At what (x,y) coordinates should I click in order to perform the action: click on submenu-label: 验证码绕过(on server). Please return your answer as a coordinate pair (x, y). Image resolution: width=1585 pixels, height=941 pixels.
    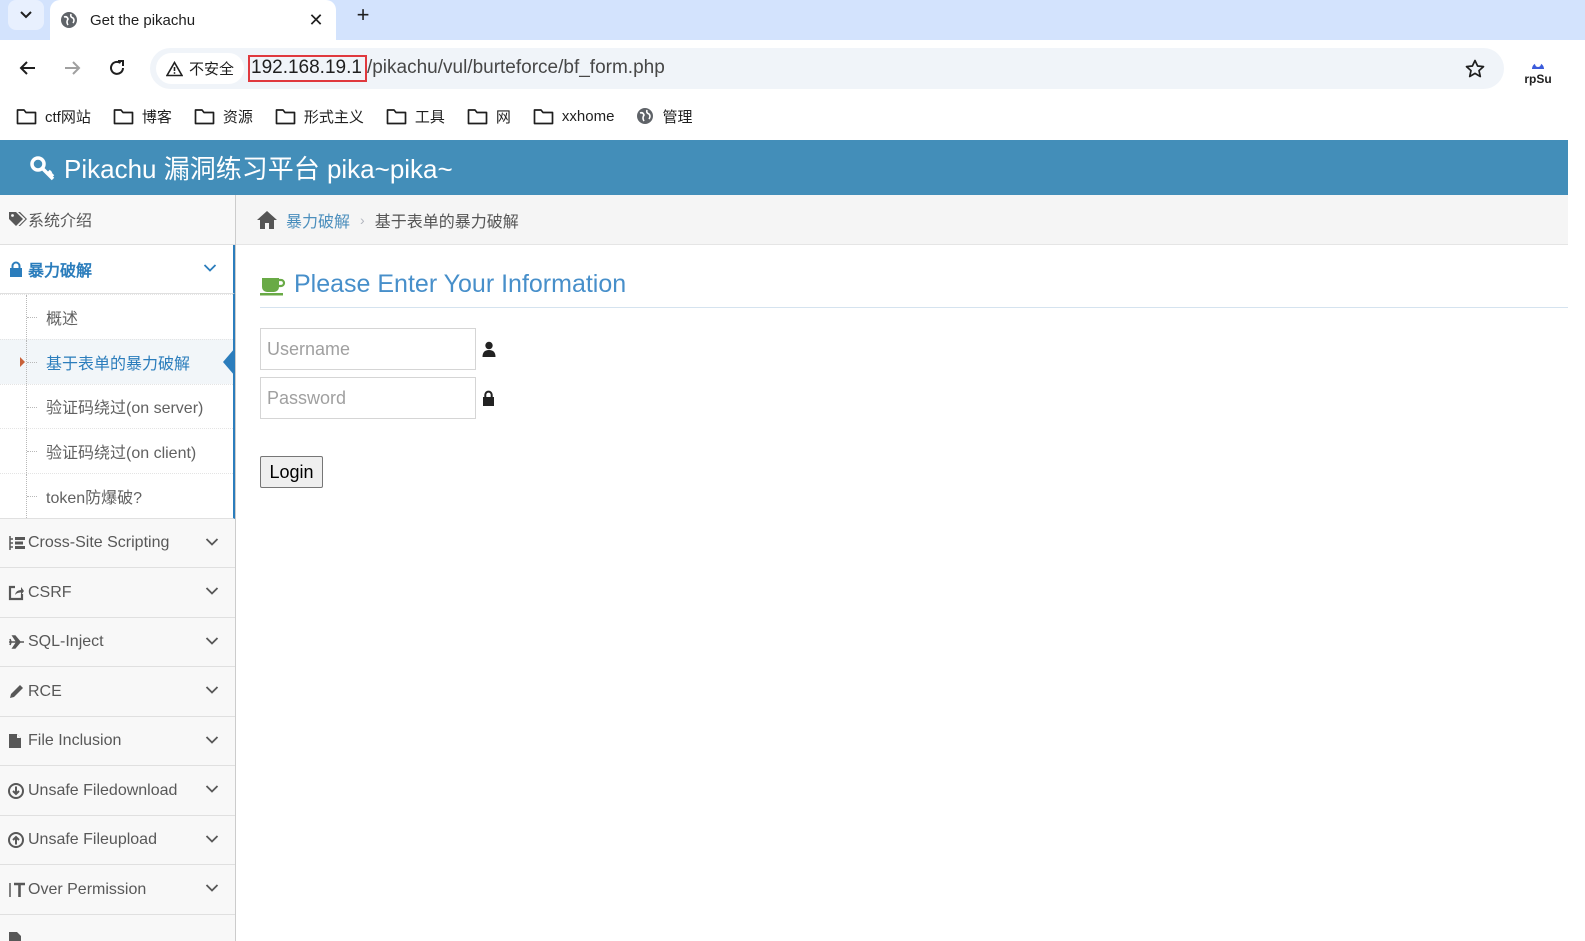
    Looking at the image, I should click on (125, 409).